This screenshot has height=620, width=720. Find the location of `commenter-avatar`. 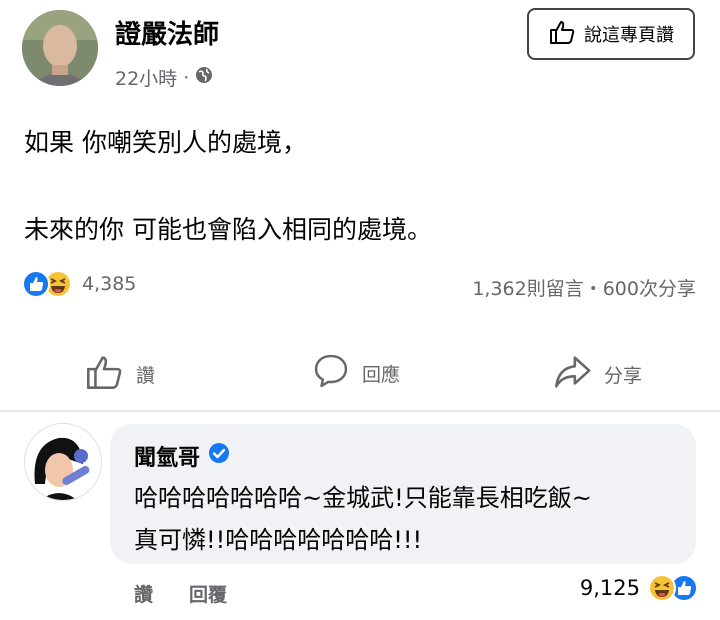

commenter-avatar is located at coordinates (63, 462).